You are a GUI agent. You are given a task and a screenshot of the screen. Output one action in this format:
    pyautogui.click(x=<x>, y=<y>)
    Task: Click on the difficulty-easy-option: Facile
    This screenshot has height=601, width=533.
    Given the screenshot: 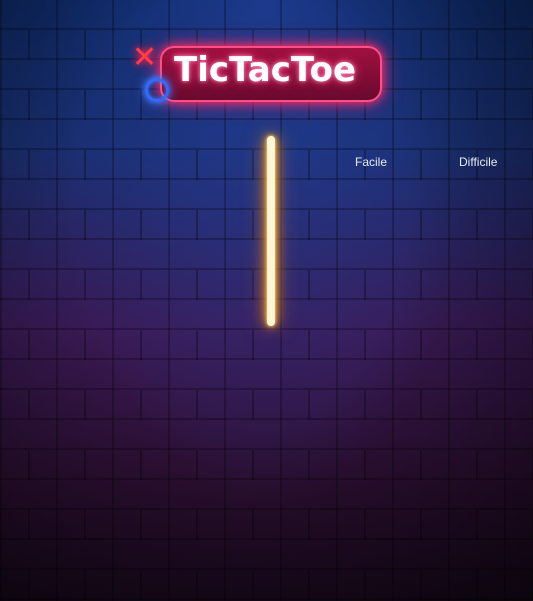 What is the action you would take?
    pyautogui.click(x=371, y=162)
    